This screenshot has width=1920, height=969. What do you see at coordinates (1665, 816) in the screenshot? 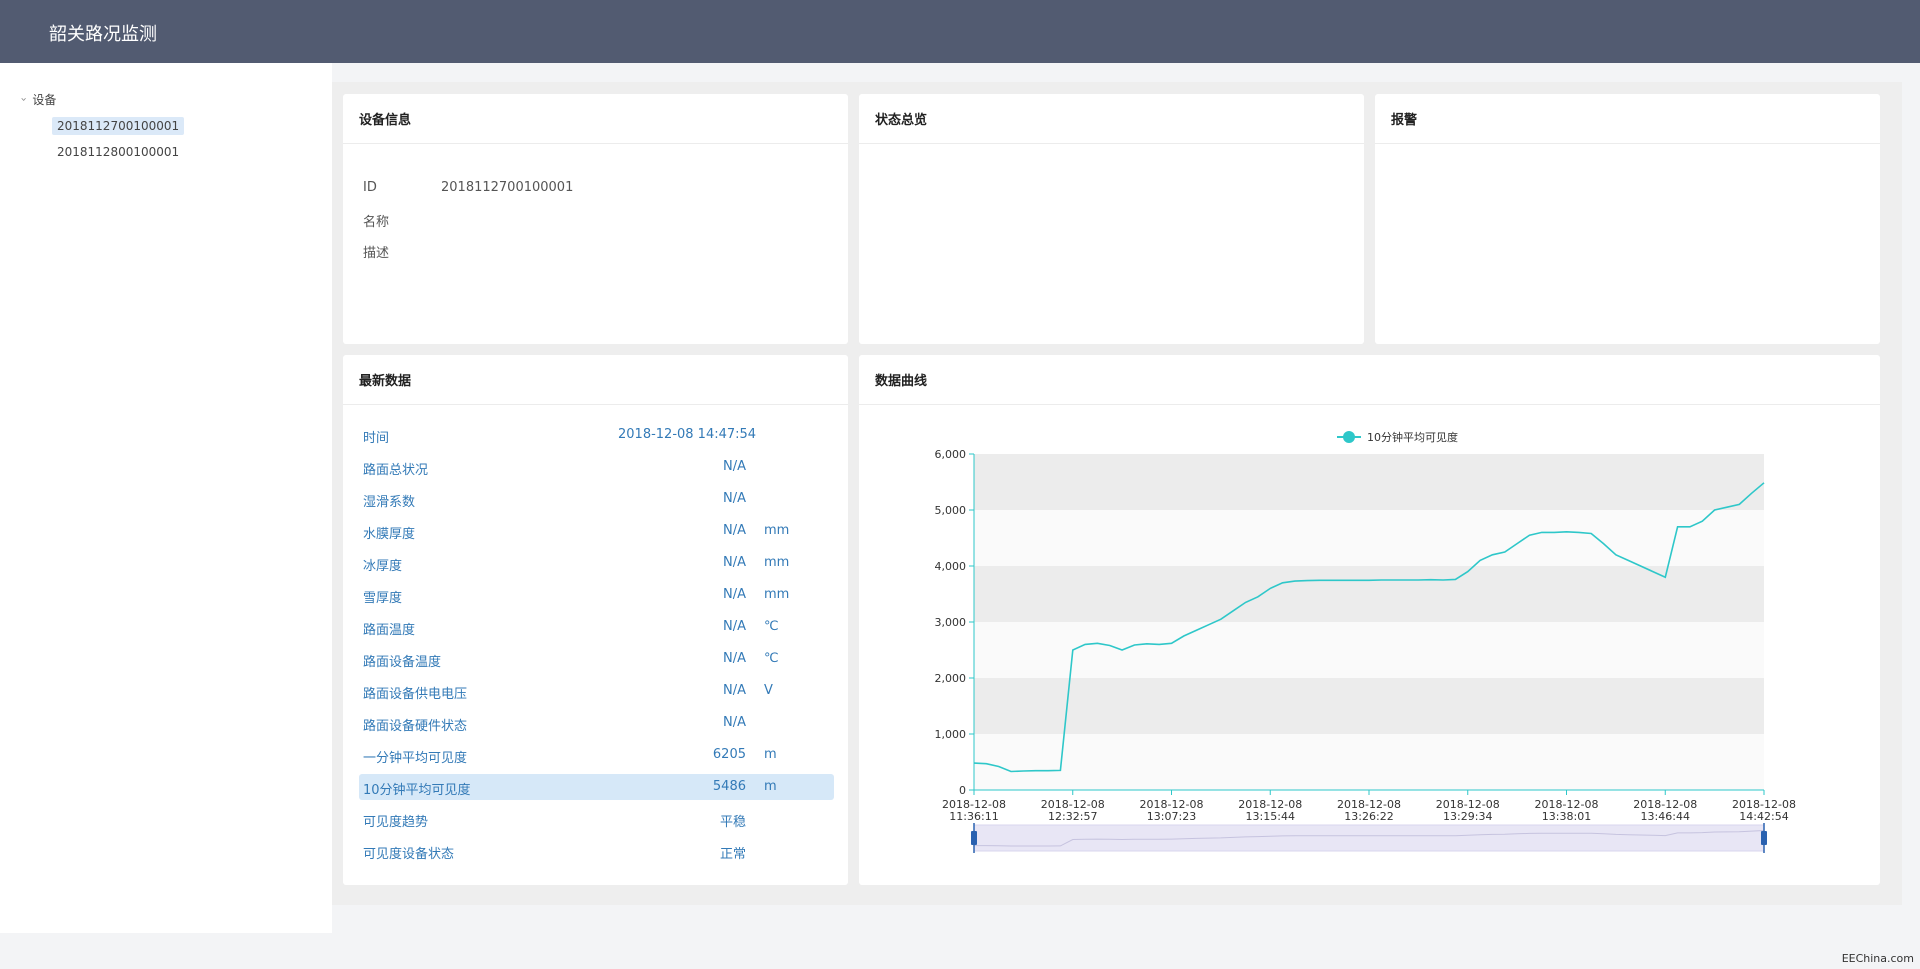
I see `x-tick-label-time: 13:46:44` at bounding box center [1665, 816].